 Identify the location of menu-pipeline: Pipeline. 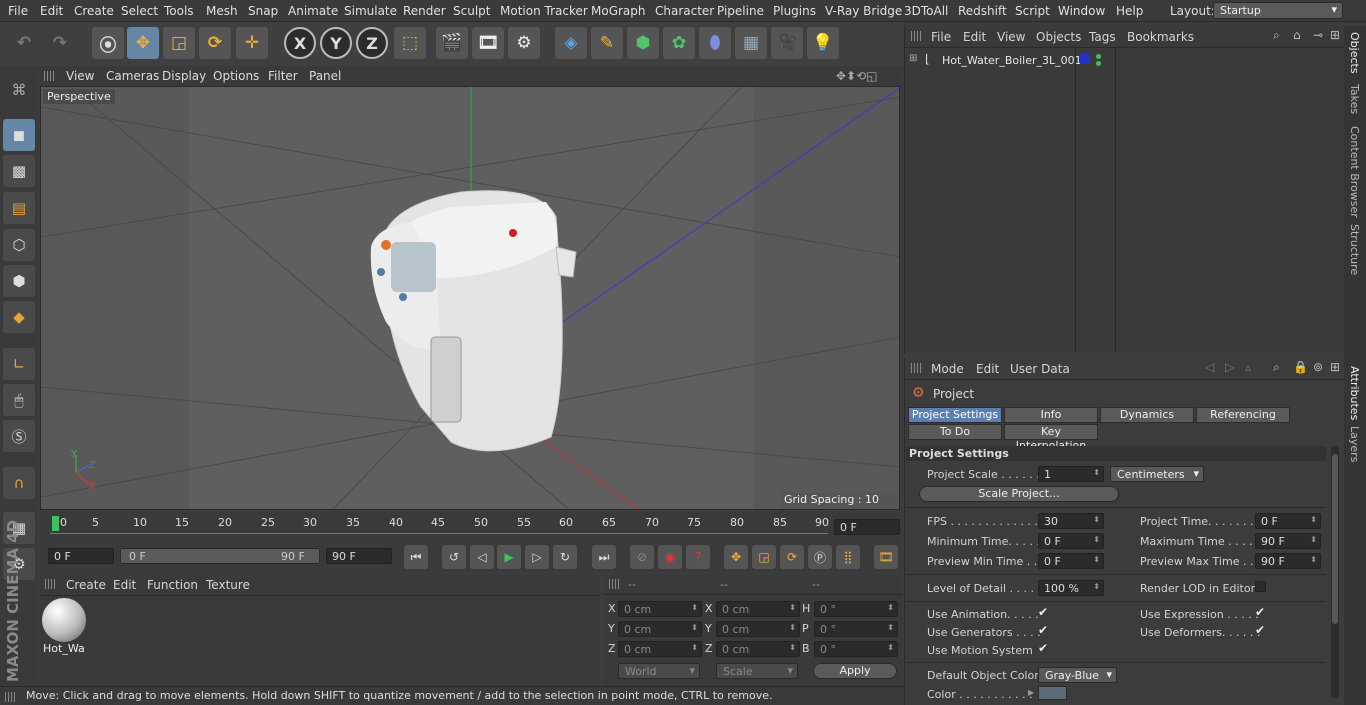
(740, 11).